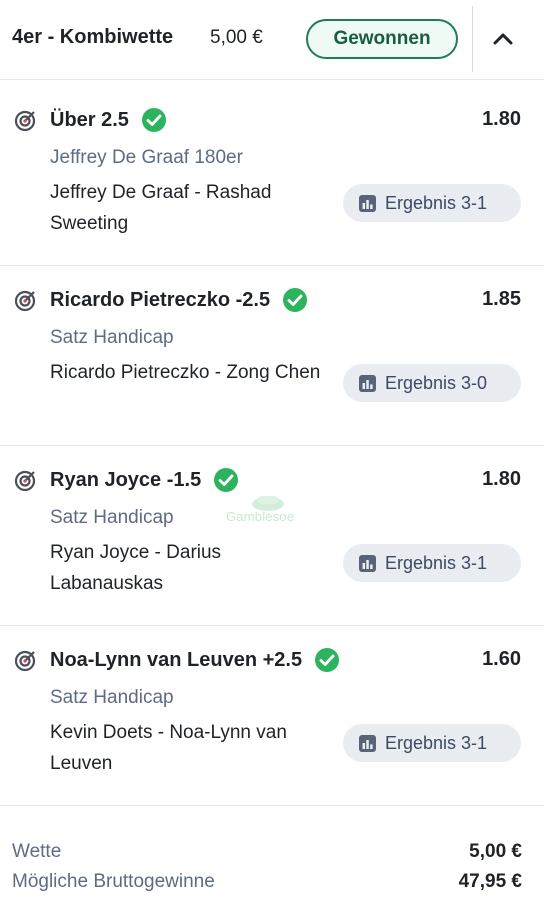 This screenshot has width=544, height=900. I want to click on leg-odds: 1.85, so click(501, 299).